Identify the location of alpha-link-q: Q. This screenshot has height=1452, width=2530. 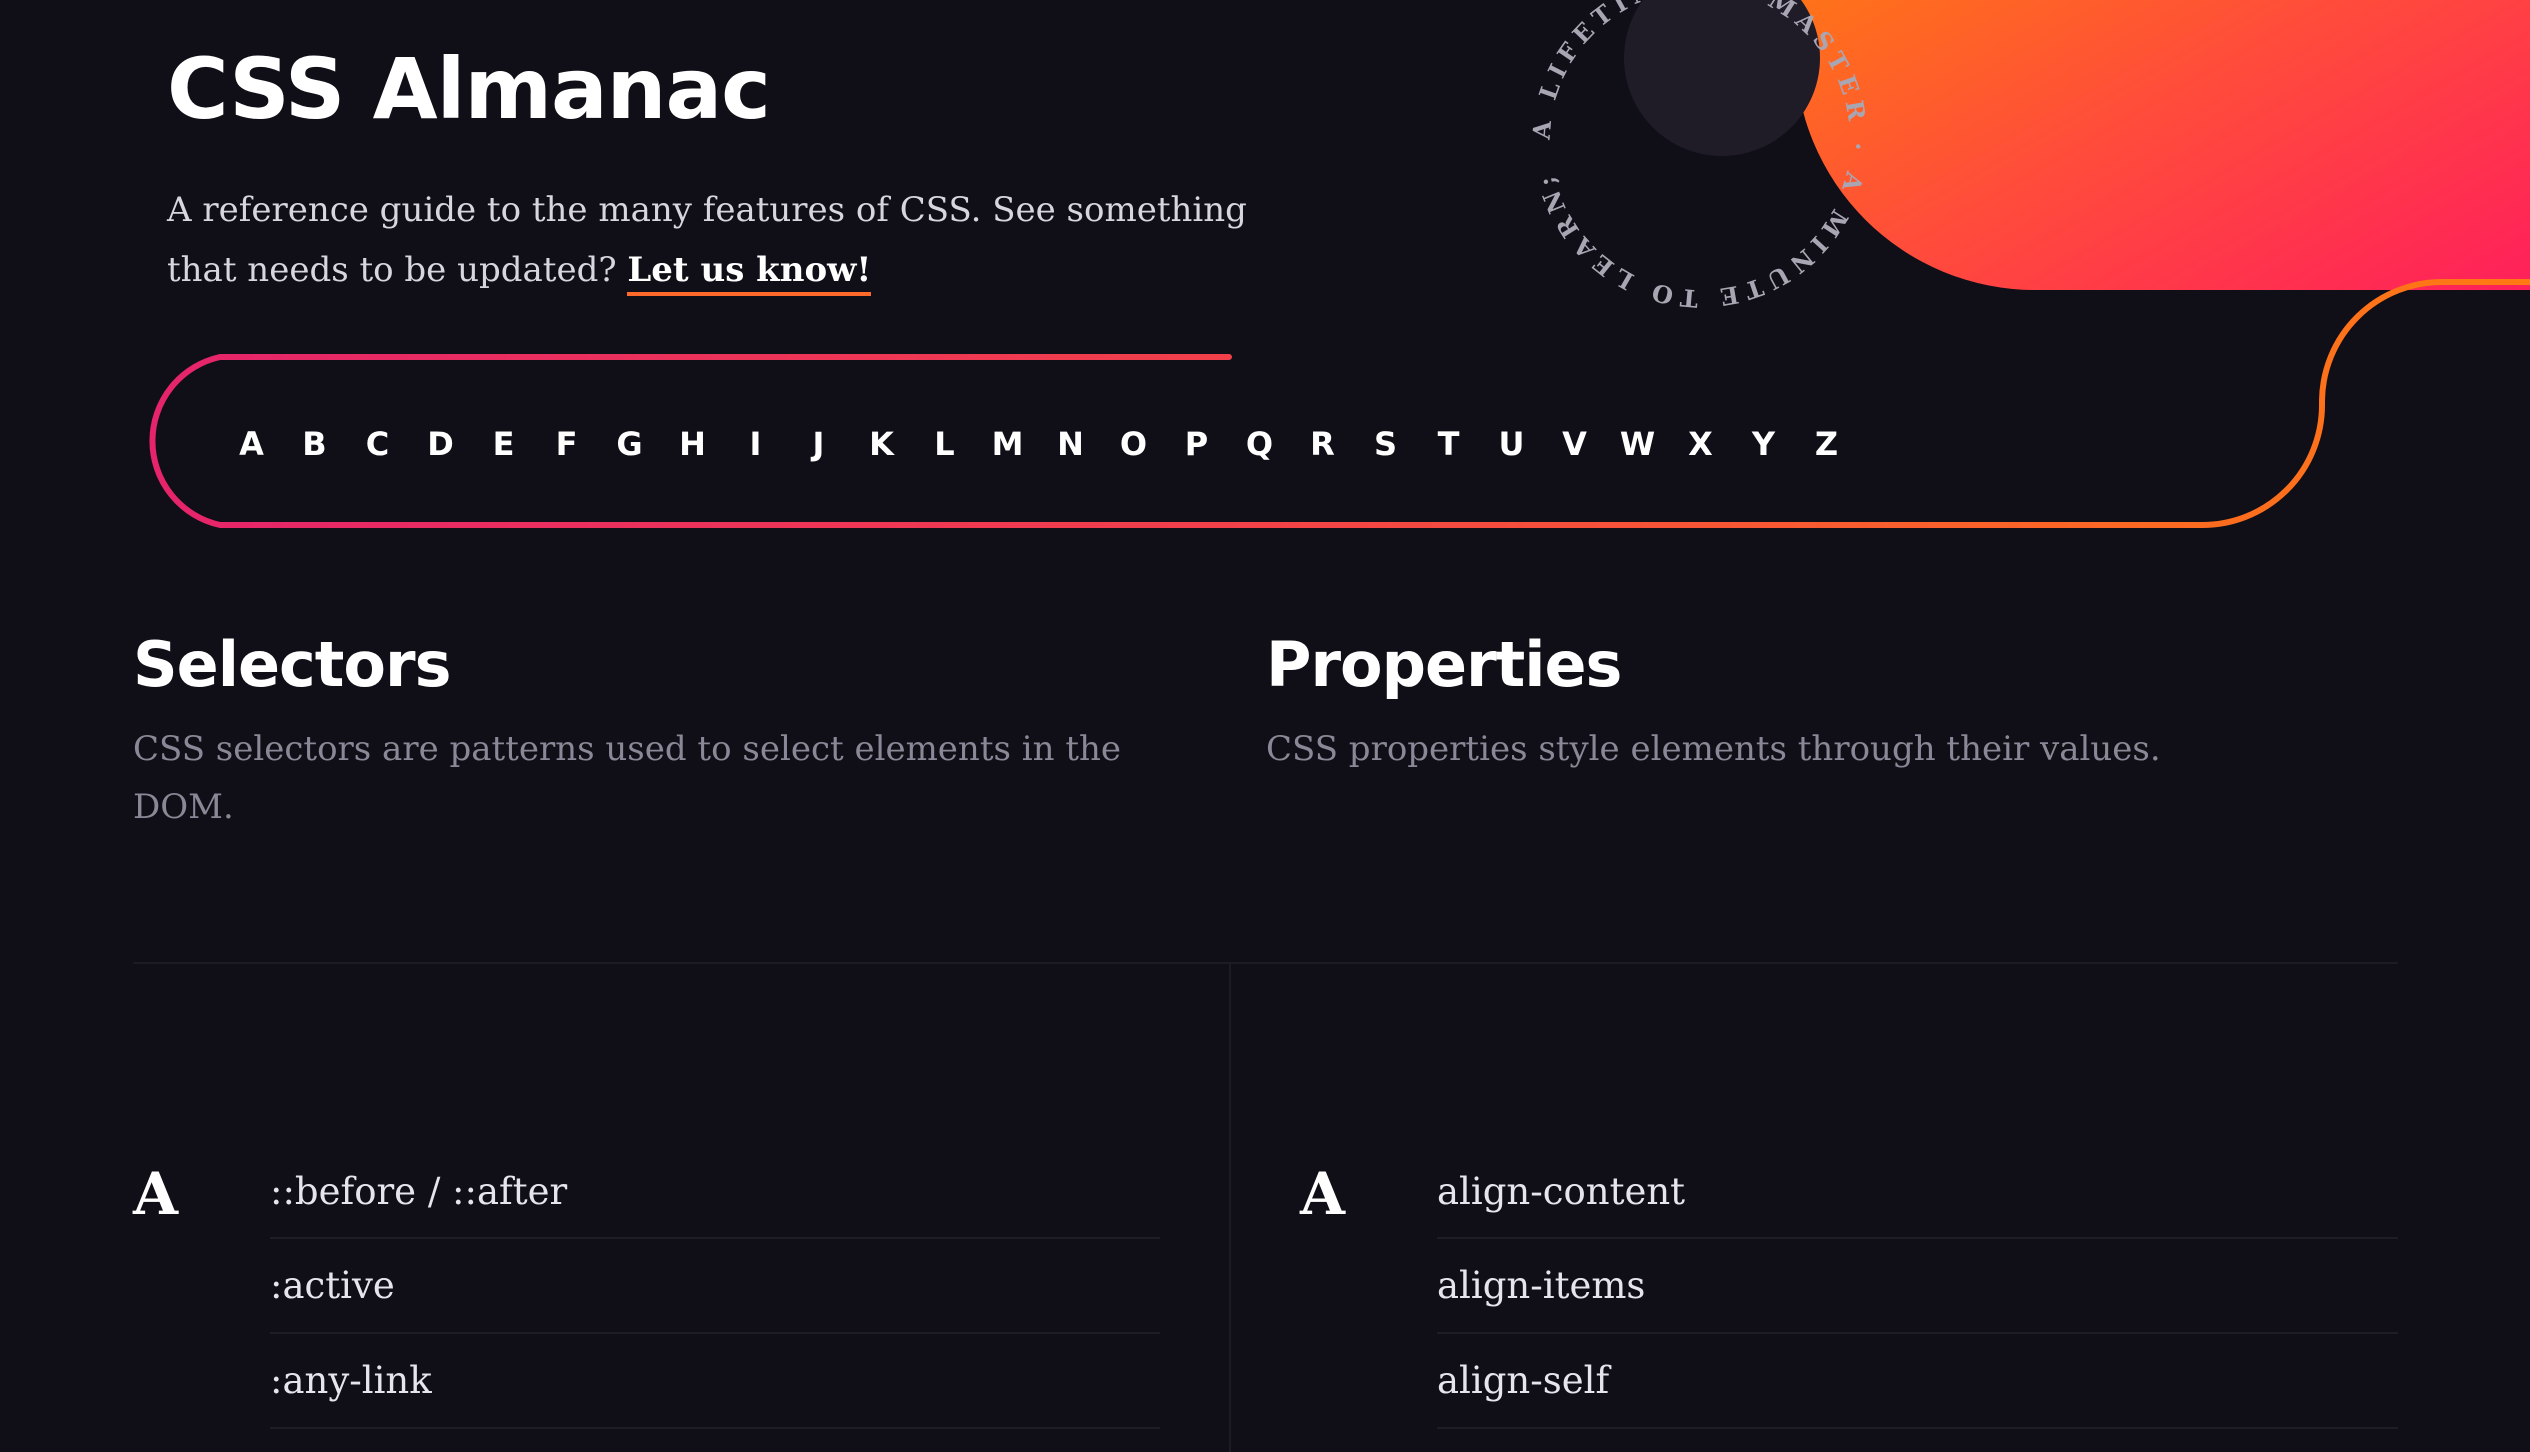
(1259, 444).